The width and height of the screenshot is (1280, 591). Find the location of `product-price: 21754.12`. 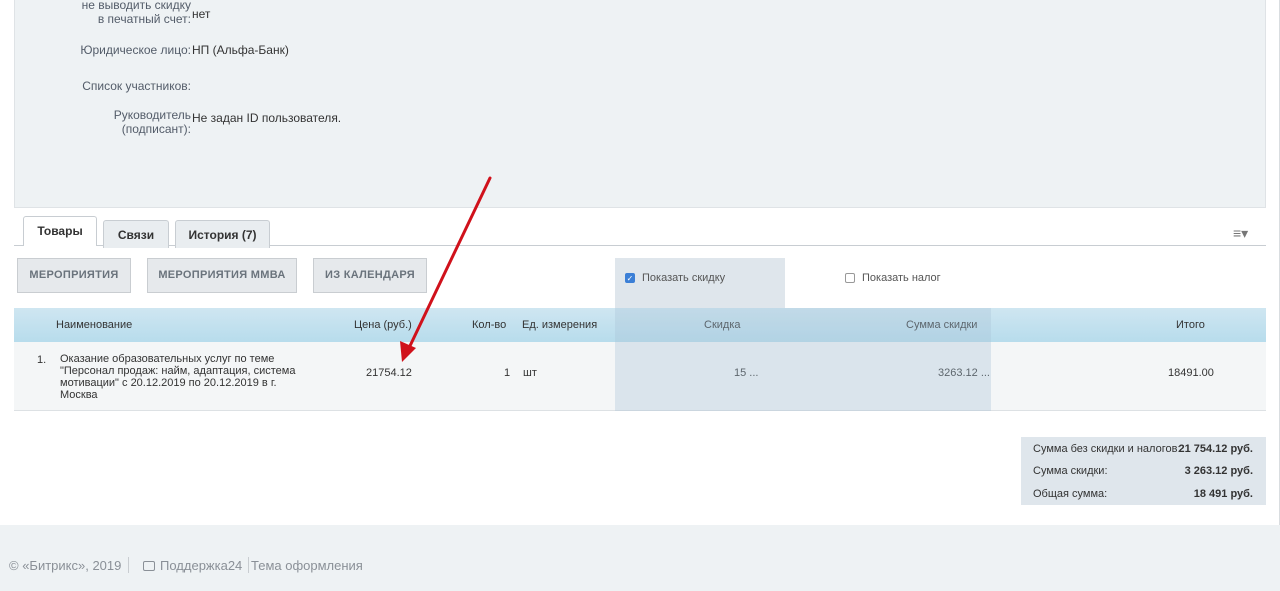

product-price: 21754.12 is located at coordinates (389, 373).